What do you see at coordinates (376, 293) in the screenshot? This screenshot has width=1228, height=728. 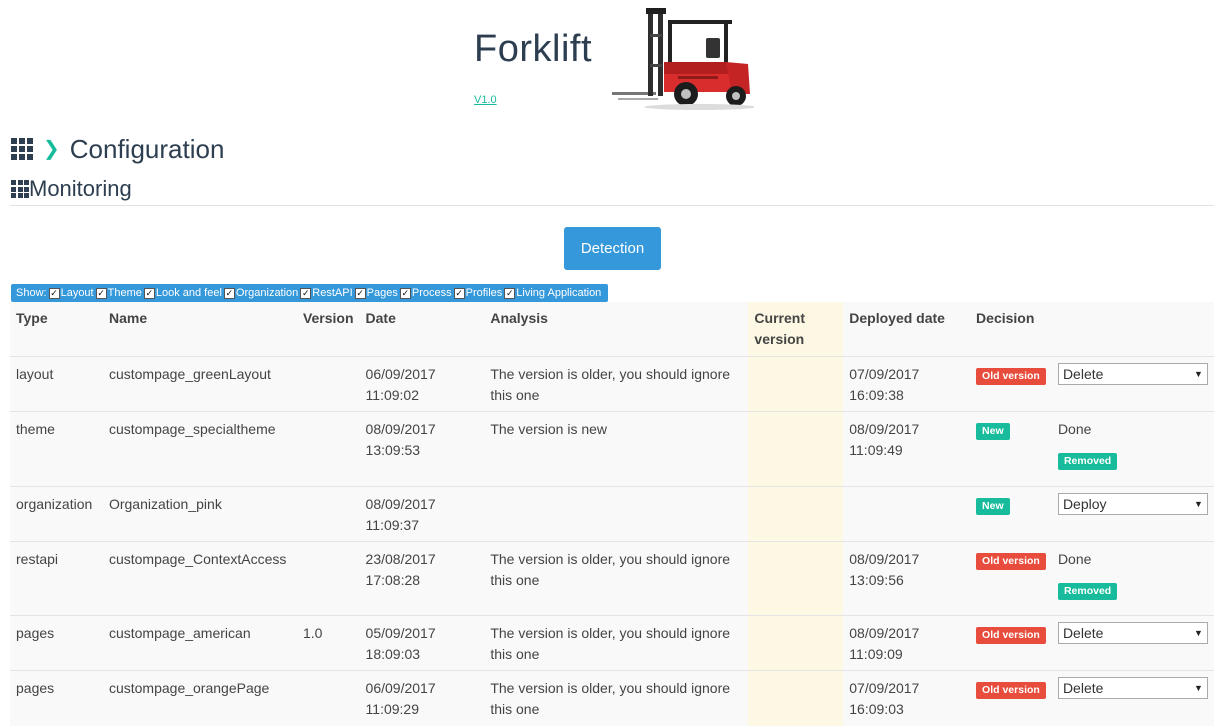 I see `filter-pages: ✓ Pages` at bounding box center [376, 293].